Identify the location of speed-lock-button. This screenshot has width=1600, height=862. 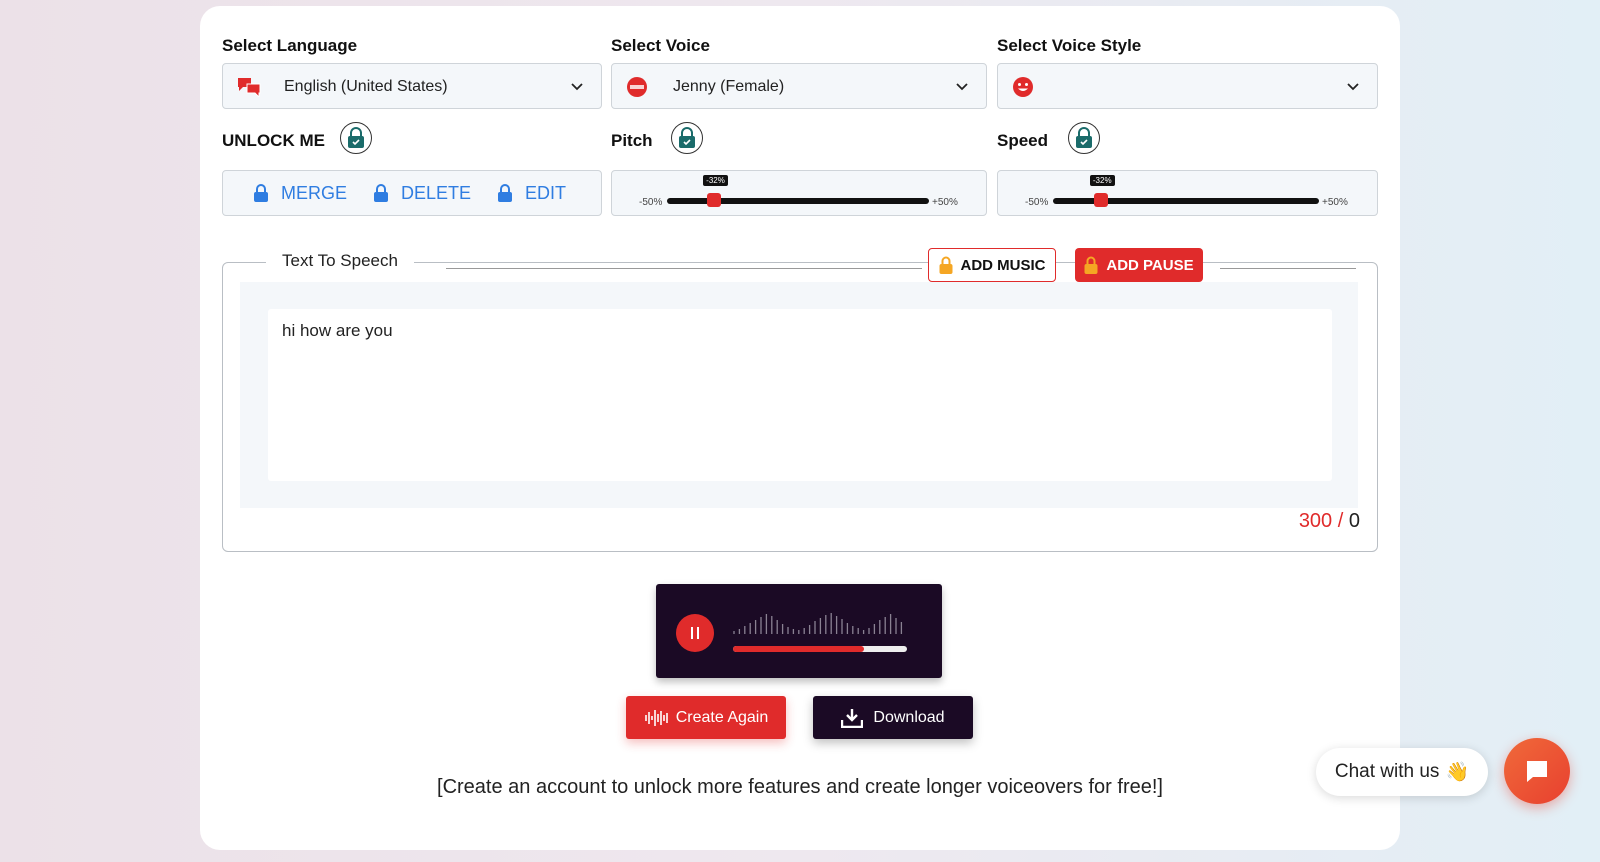
(1084, 138).